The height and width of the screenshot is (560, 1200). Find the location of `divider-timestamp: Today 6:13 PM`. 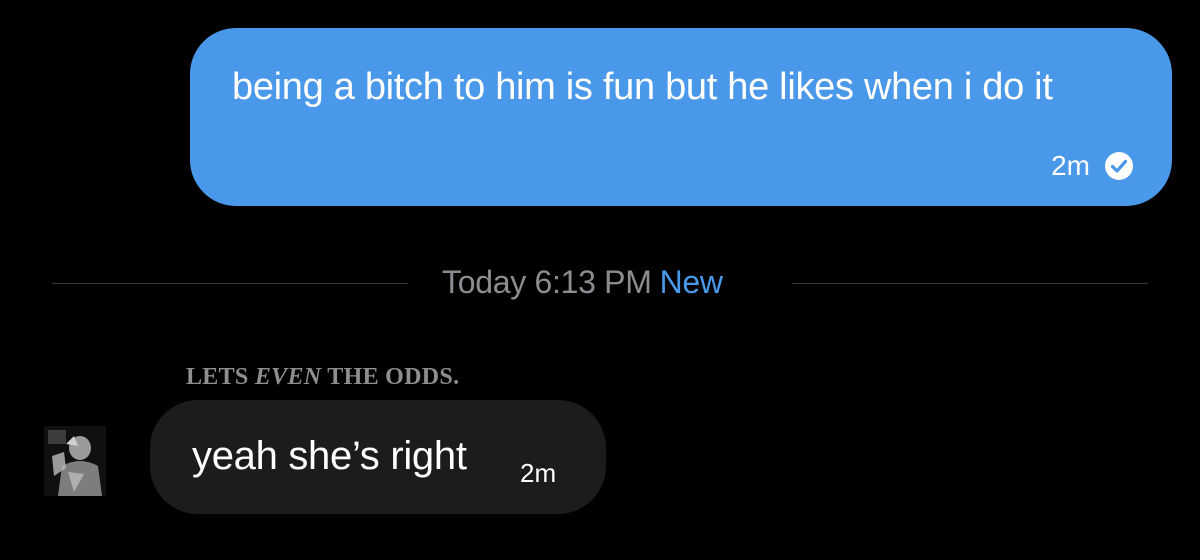

divider-timestamp: Today 6:13 PM is located at coordinates (547, 282).